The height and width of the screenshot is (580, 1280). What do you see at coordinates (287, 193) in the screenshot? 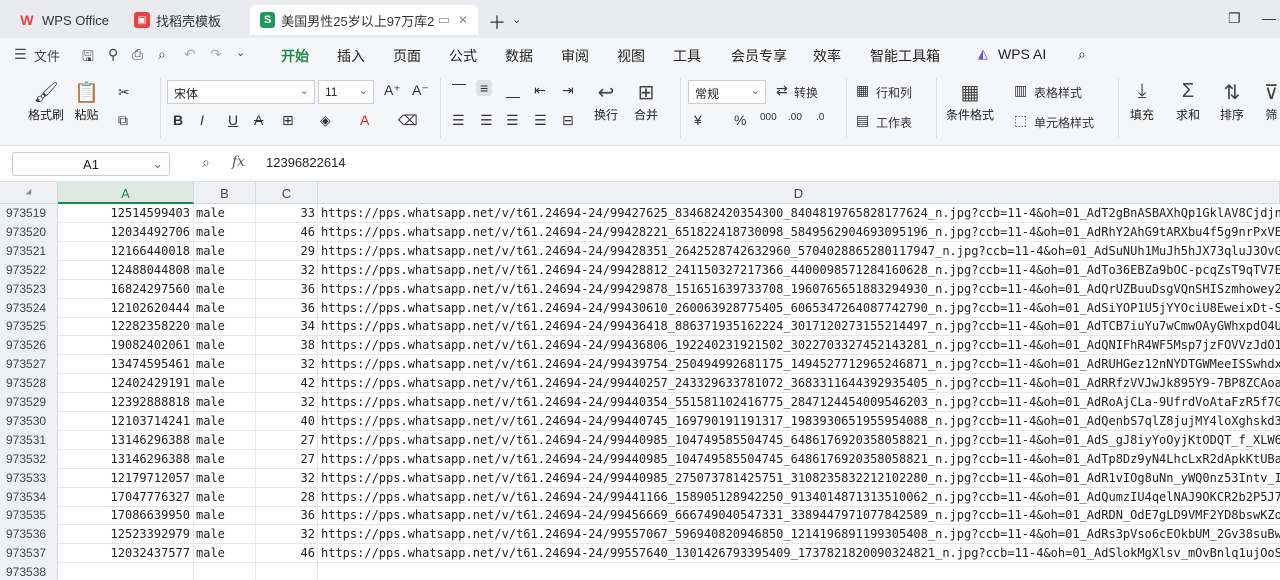
I see `column-header-c: C` at bounding box center [287, 193].